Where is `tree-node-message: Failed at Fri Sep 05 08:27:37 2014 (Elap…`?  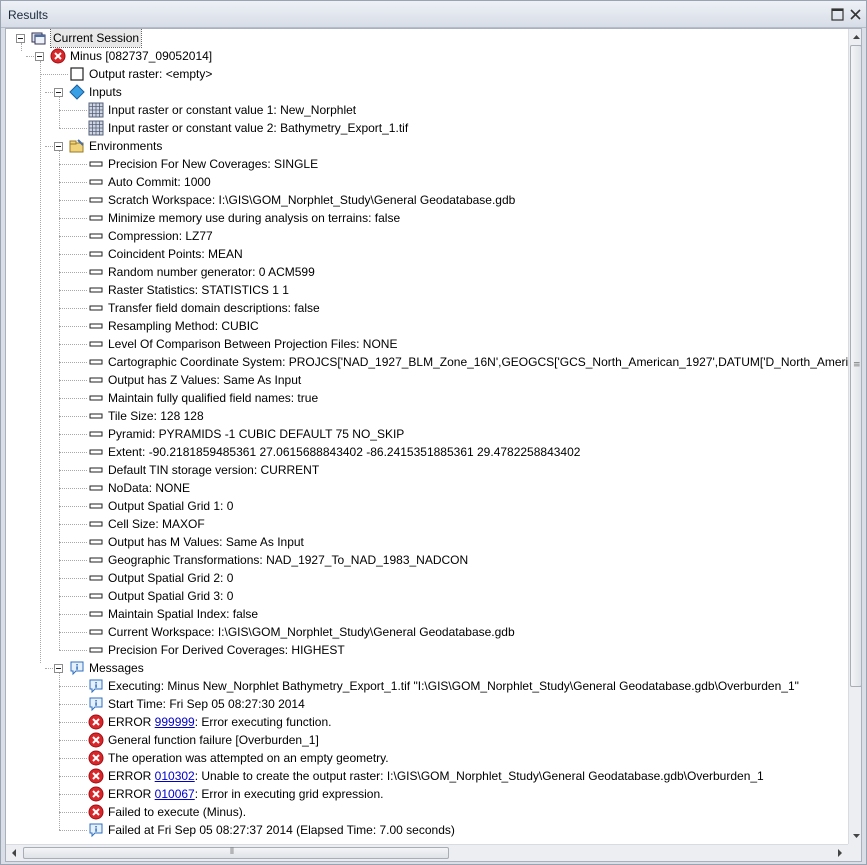 tree-node-message: Failed at Fri Sep 05 08:27:37 2014 (Elap… is located at coordinates (427, 830).